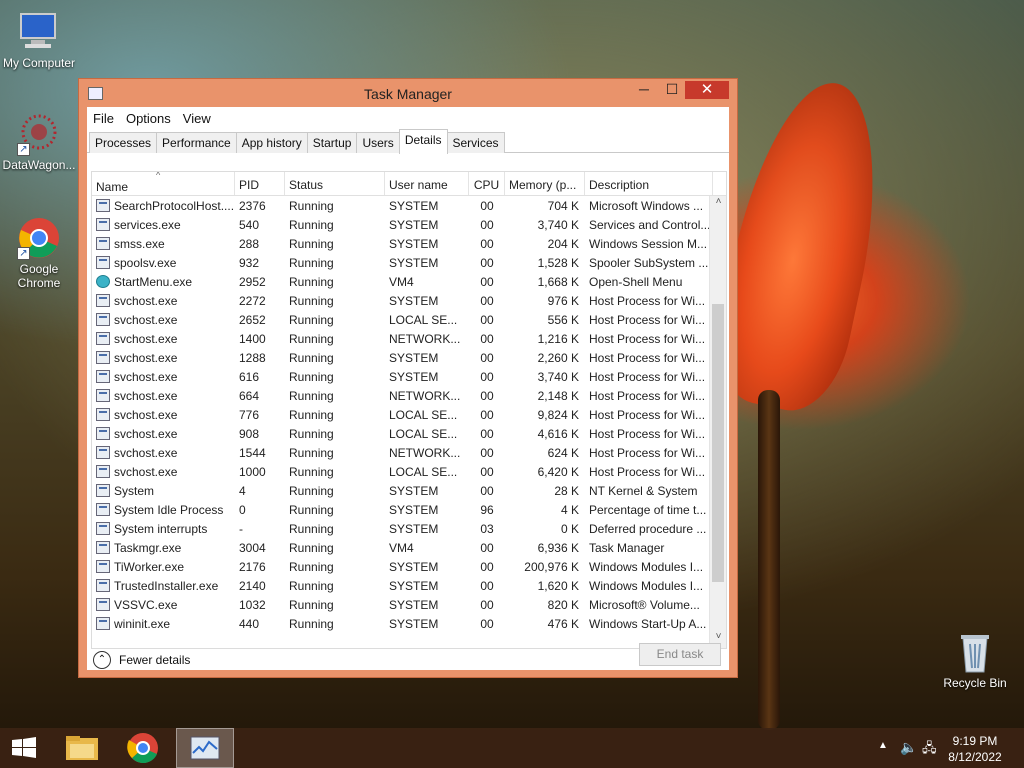 The image size is (1024, 768). Describe the element at coordinates (29, 748) in the screenshot. I see `start-button` at that location.